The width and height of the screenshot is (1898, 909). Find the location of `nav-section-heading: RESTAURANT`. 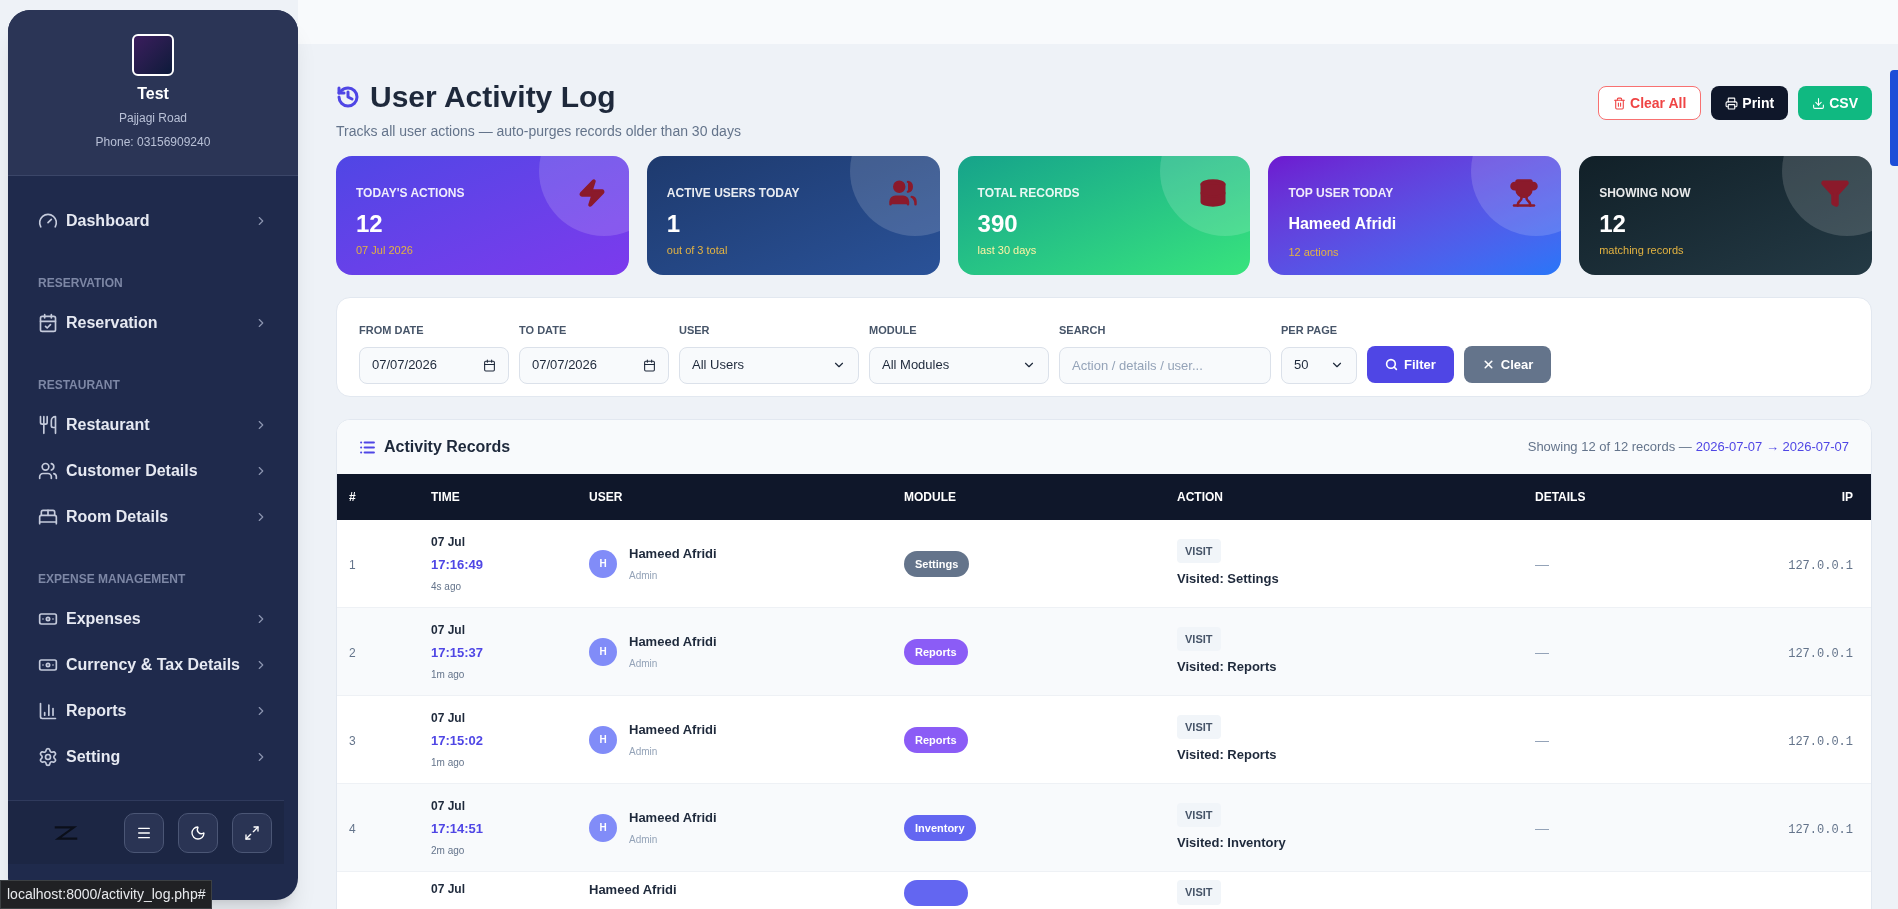

nav-section-heading: RESTAURANT is located at coordinates (79, 385).